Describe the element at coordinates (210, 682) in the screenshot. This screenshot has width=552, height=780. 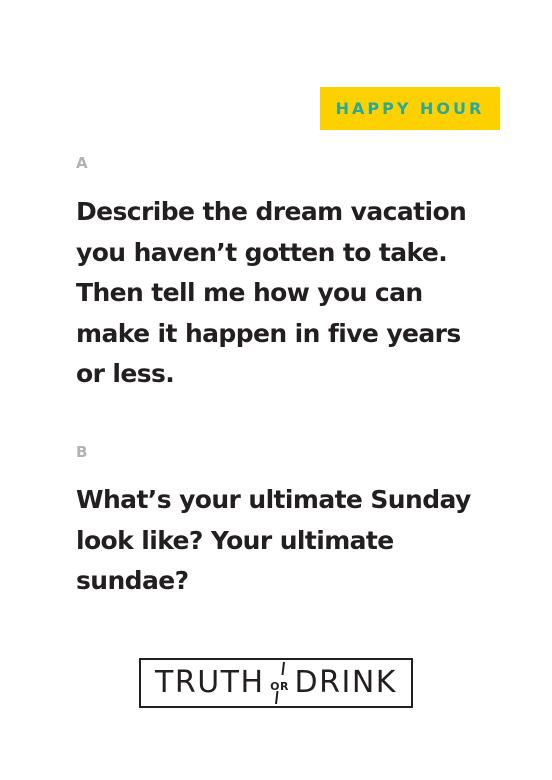
I see `logo-word-truth: TRUTH` at that location.